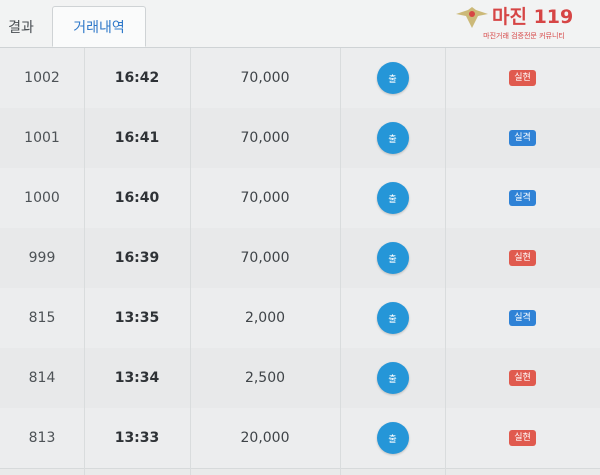 The width and height of the screenshot is (600, 475). What do you see at coordinates (265, 438) in the screenshot?
I see `trade-amount: 20,000` at bounding box center [265, 438].